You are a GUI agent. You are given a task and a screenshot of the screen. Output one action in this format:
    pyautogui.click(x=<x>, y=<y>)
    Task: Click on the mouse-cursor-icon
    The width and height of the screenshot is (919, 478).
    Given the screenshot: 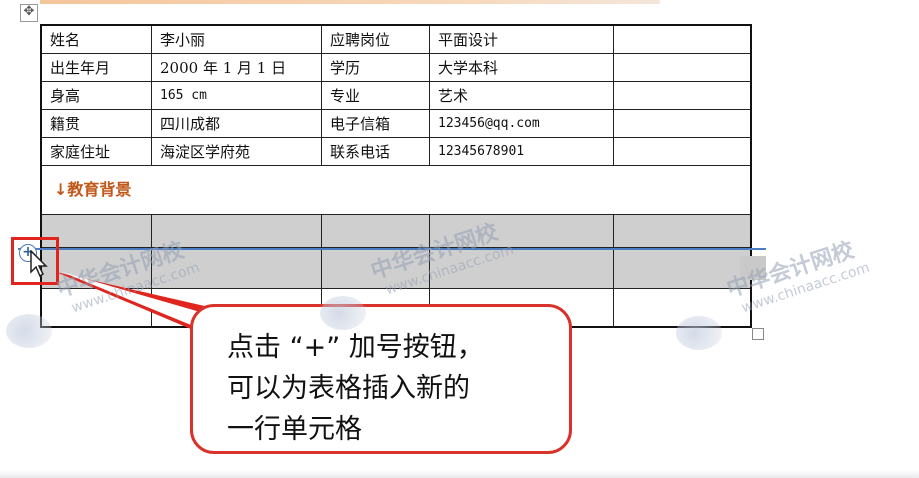 What is the action you would take?
    pyautogui.click(x=39, y=264)
    